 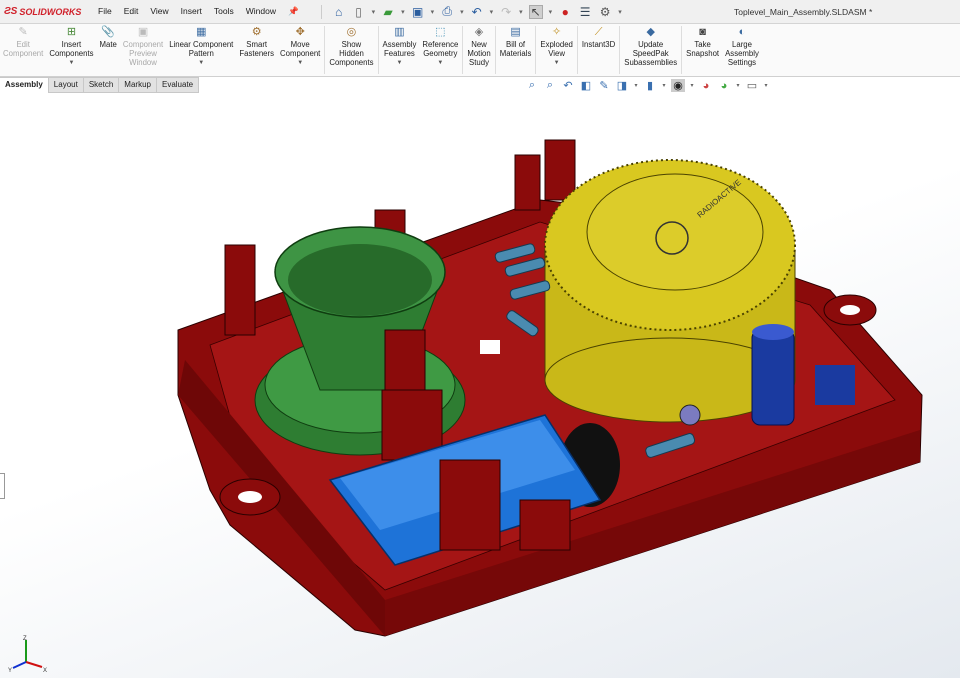 I want to click on menu-tools: Tools, so click(x=224, y=11).